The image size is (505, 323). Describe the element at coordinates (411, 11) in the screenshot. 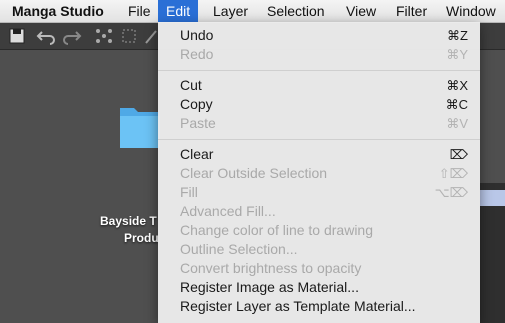

I see `menu-filter: Filter` at that location.